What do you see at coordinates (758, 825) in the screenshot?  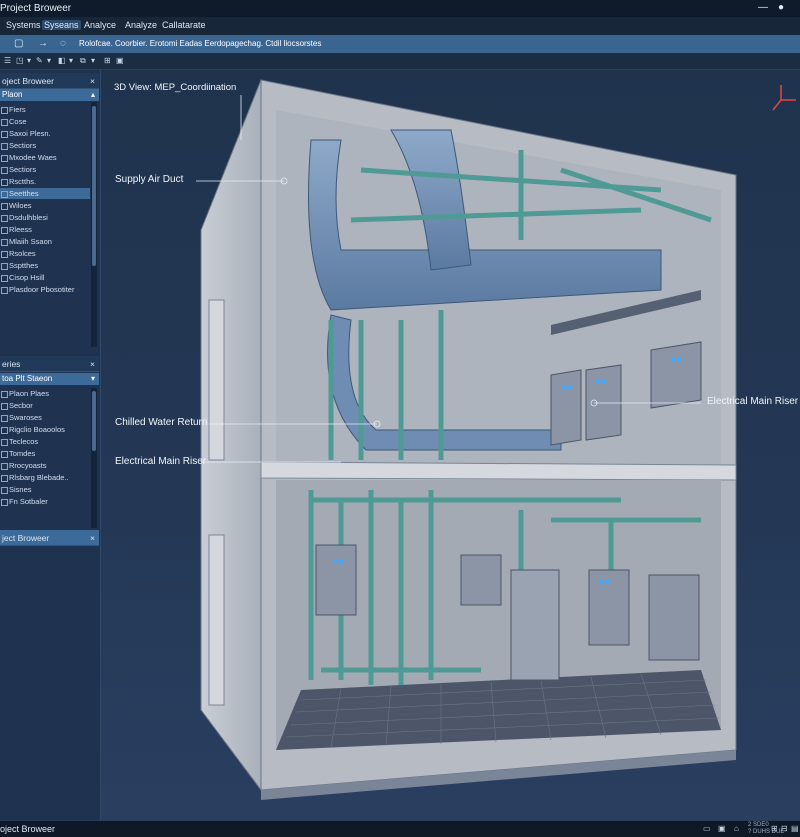 I see `status-small-1: 2 SDE0` at bounding box center [758, 825].